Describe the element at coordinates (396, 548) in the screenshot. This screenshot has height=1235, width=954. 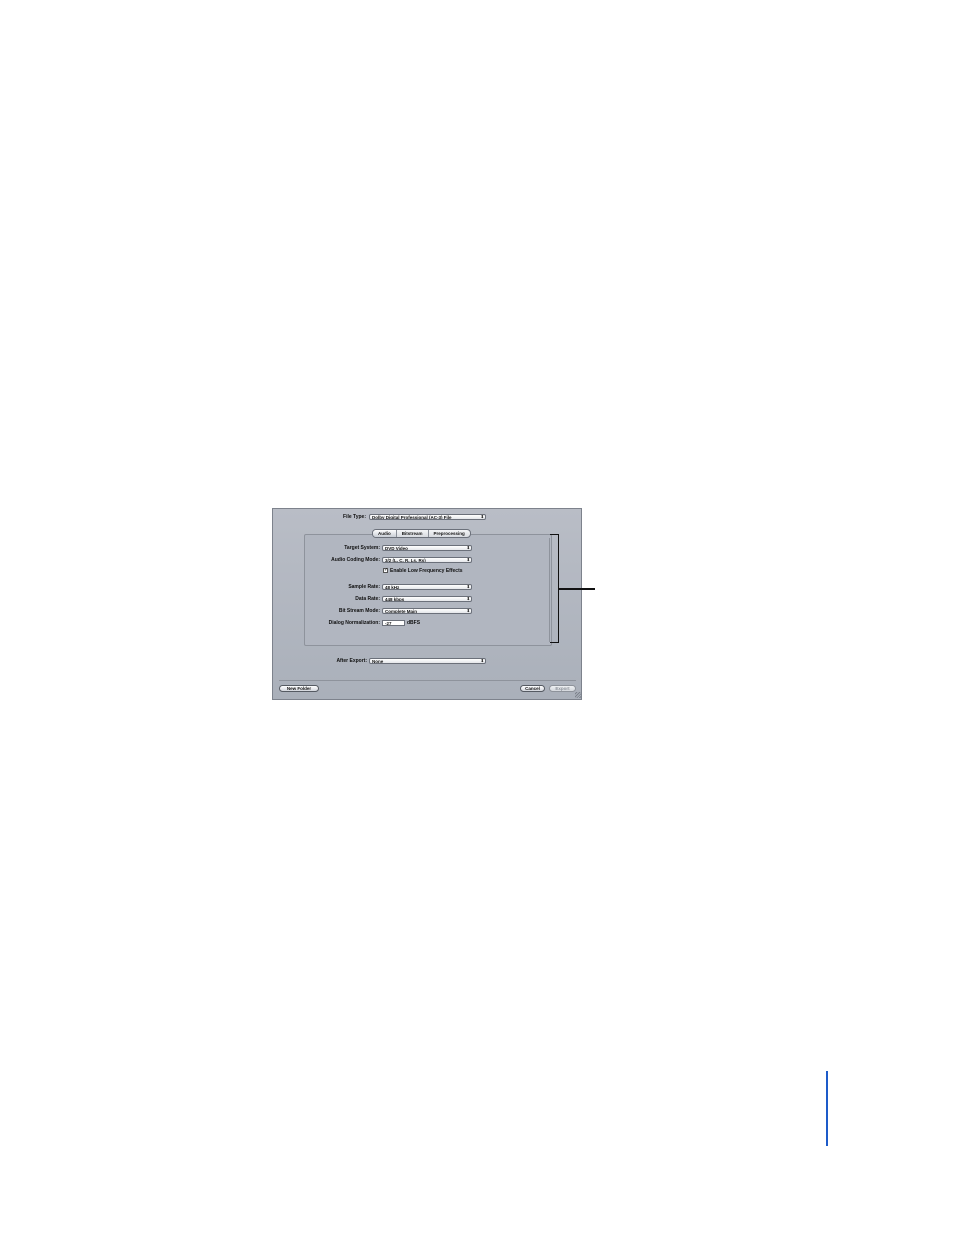
I see `target-system-value: DVD Video` at that location.